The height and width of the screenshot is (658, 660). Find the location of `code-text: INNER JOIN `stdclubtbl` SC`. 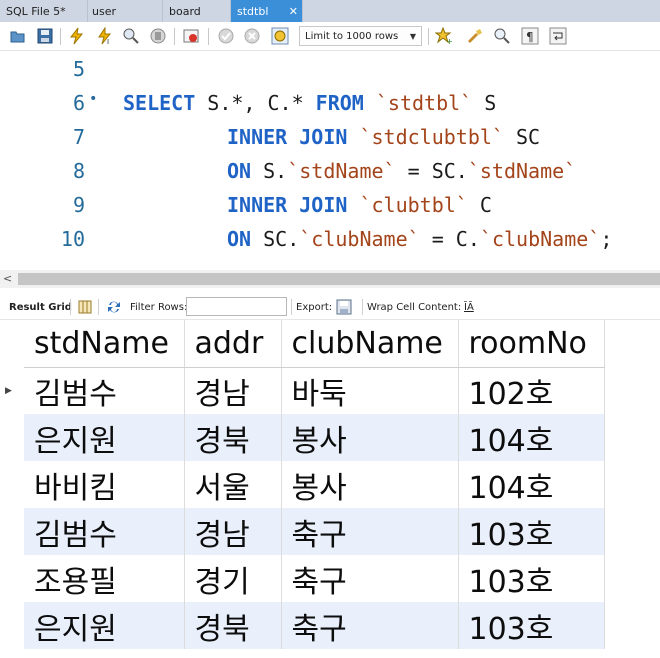

code-text: INNER JOIN `stdclubtbl` SC is located at coordinates (384, 137).